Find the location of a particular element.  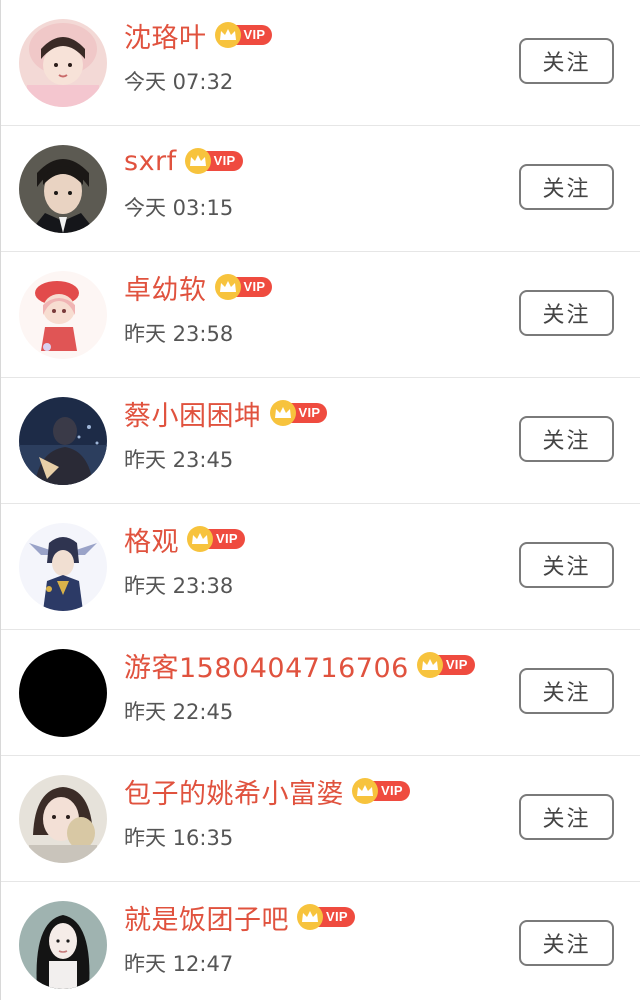

list-item: 格观 VIP 昨天 23:38 关注 is located at coordinates (320, 567).